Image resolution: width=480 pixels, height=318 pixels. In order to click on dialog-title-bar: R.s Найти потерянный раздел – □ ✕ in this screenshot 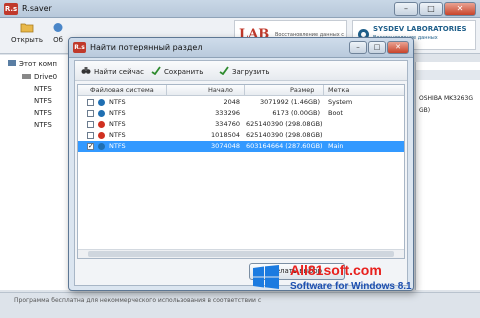, I will do `click(241, 48)`.